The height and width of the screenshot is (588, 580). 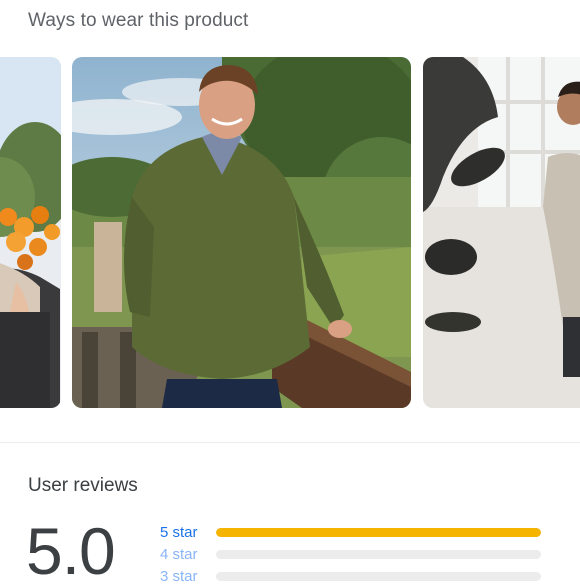 What do you see at coordinates (83, 485) in the screenshot?
I see `user-reviews-title: User reviews` at bounding box center [83, 485].